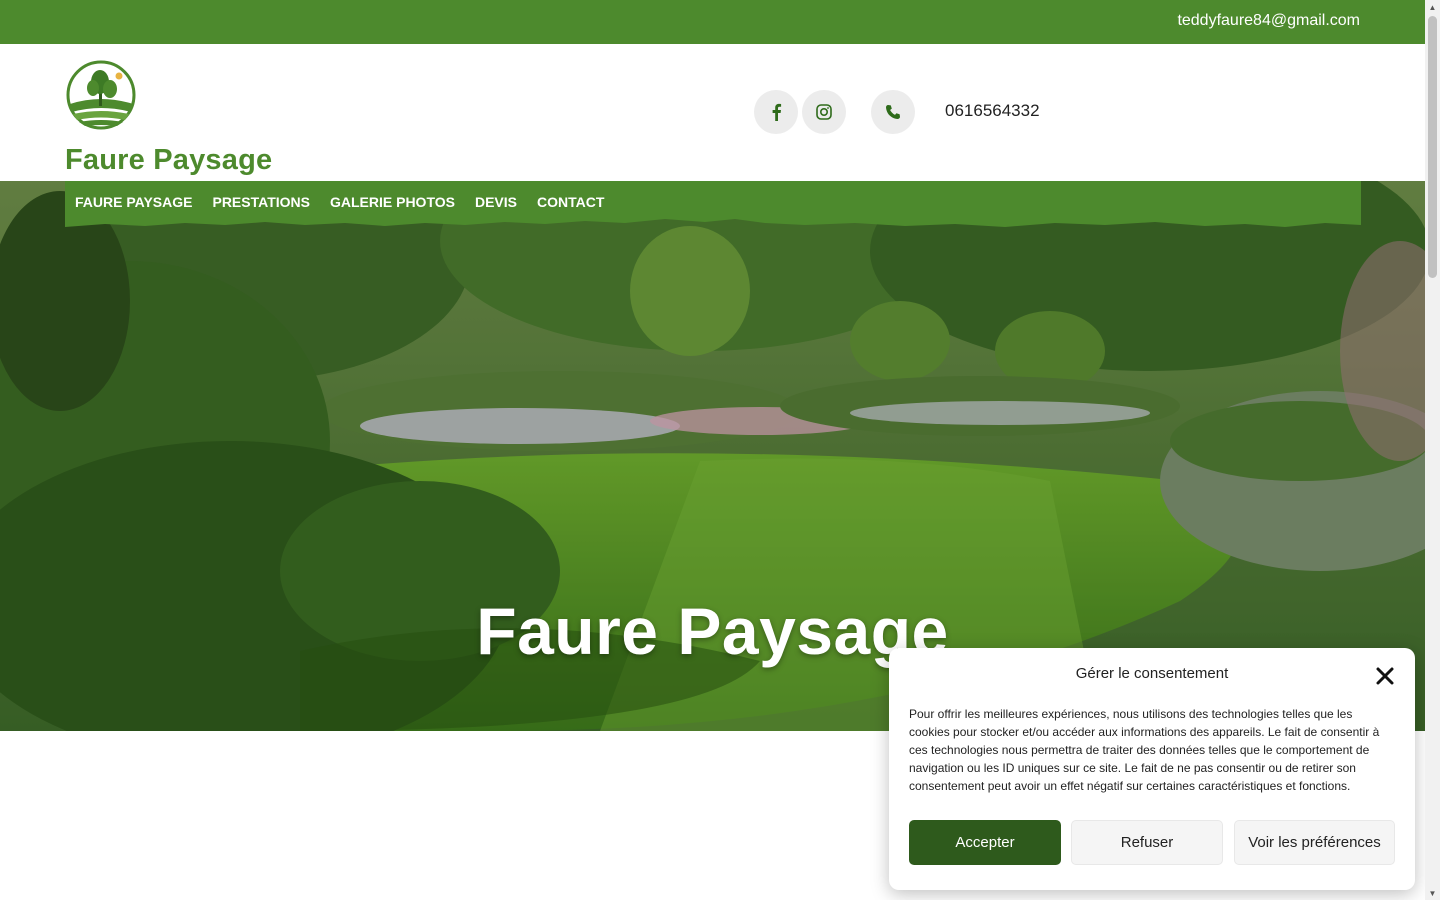 The height and width of the screenshot is (900, 1440). Describe the element at coordinates (169, 160) in the screenshot. I see `logo-text: Faure Paysage` at that location.